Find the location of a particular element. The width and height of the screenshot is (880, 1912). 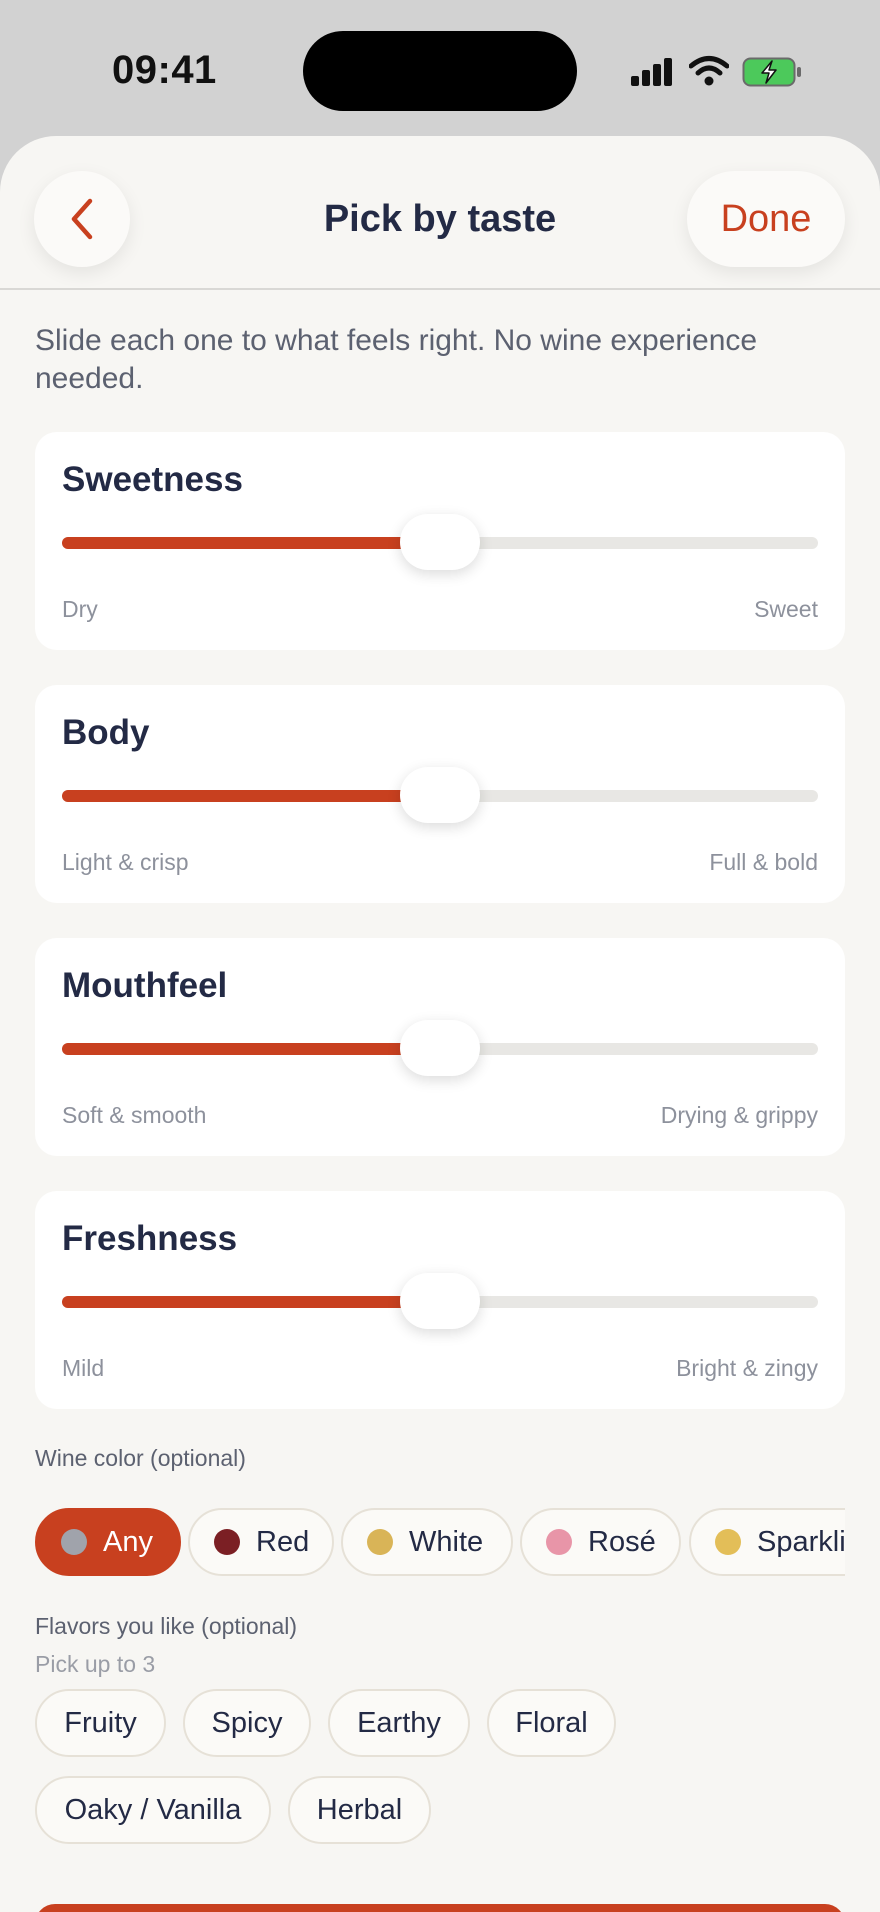

yellow-dot-icon is located at coordinates (728, 1542).